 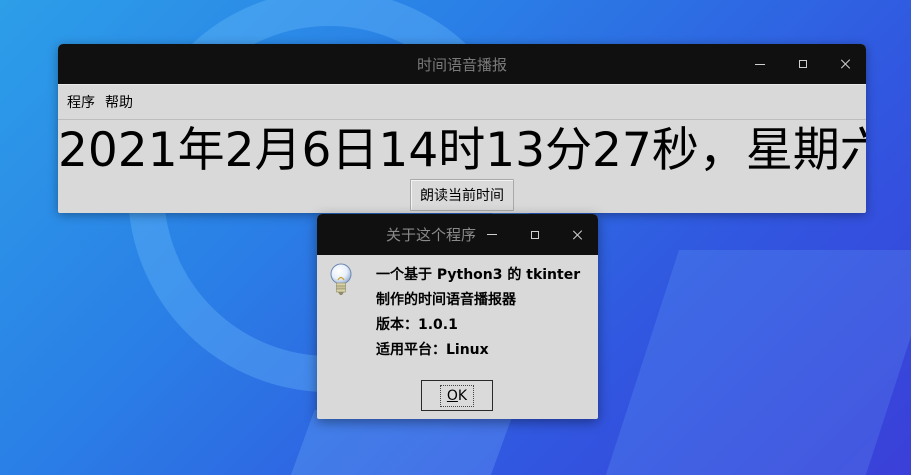 I want to click on ok-button: OK, so click(x=457, y=395).